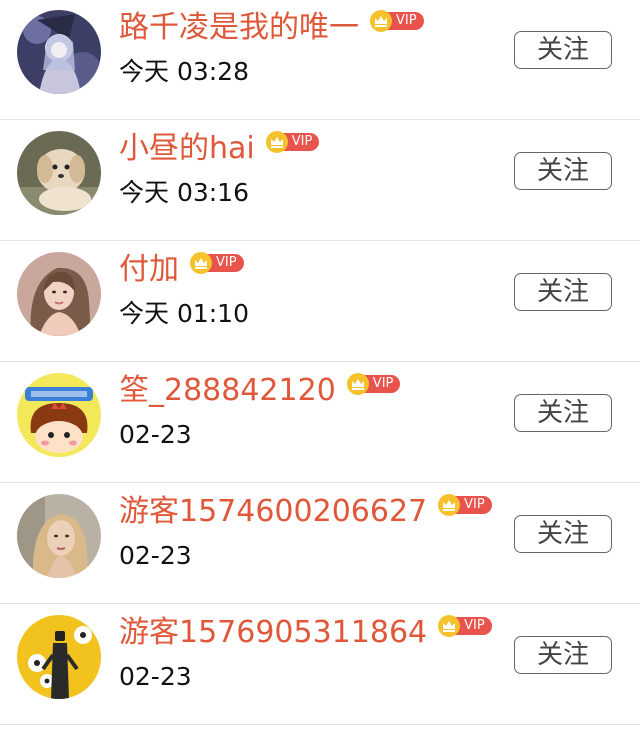  I want to click on woman-portrait-avatar, so click(59, 294).